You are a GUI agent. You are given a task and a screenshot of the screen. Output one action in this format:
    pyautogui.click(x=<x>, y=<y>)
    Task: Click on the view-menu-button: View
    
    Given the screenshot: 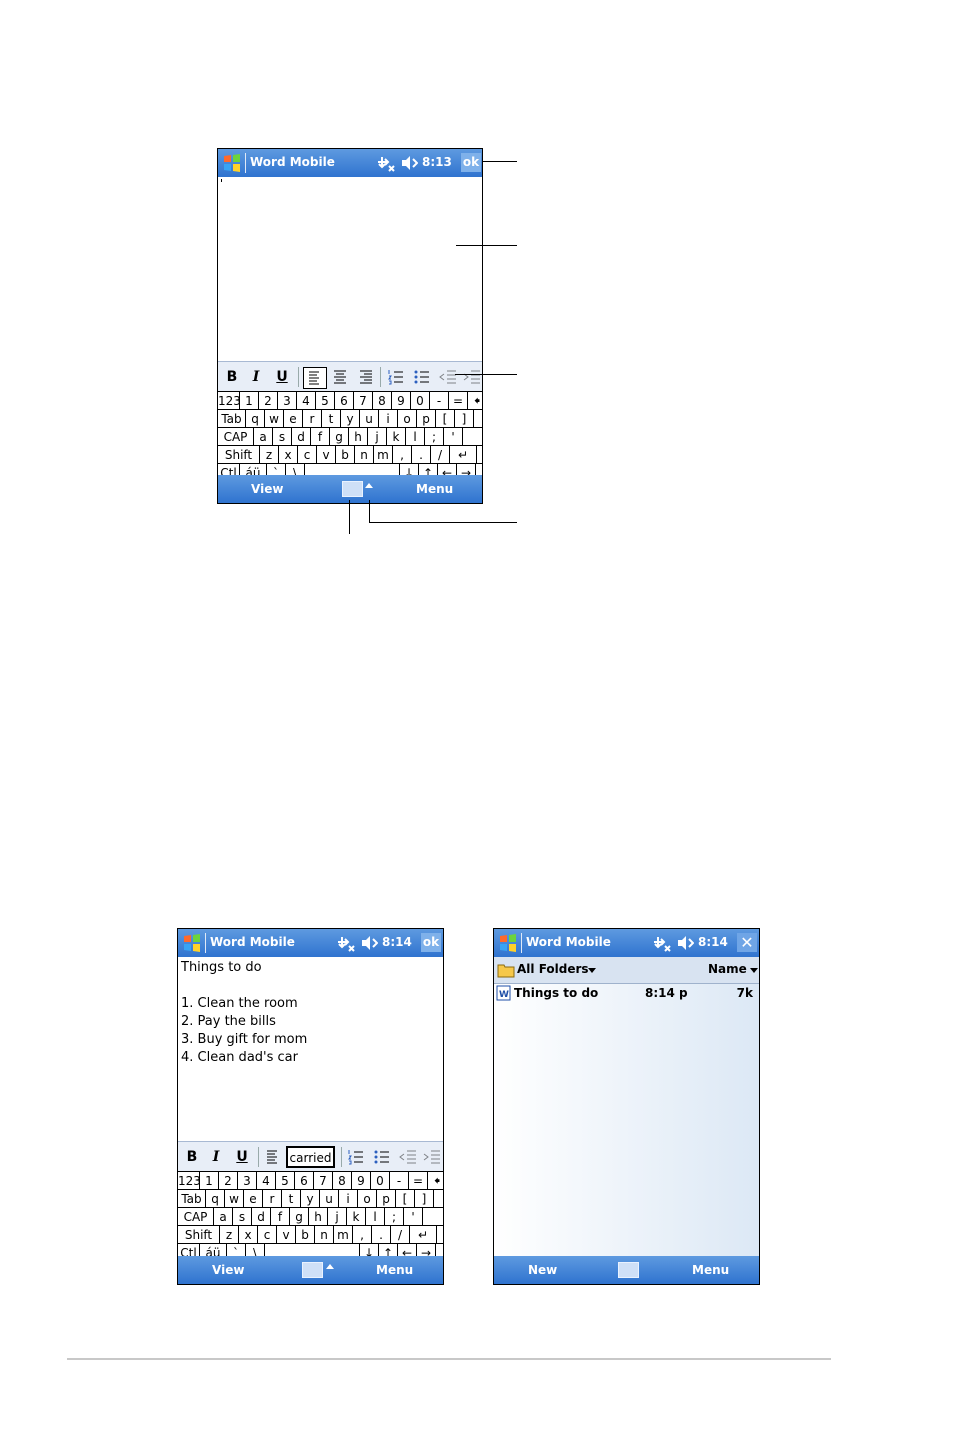 What is the action you would take?
    pyautogui.click(x=228, y=1270)
    